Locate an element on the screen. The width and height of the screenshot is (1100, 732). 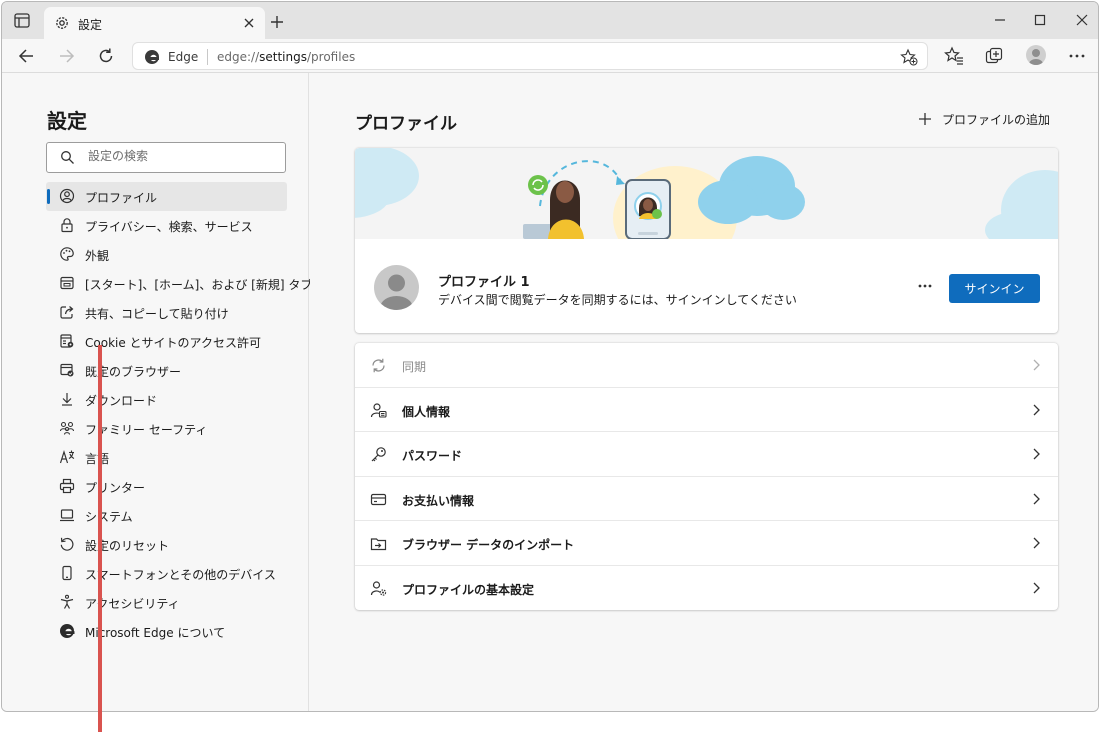
refresh-icon is located at coordinates (106, 56).